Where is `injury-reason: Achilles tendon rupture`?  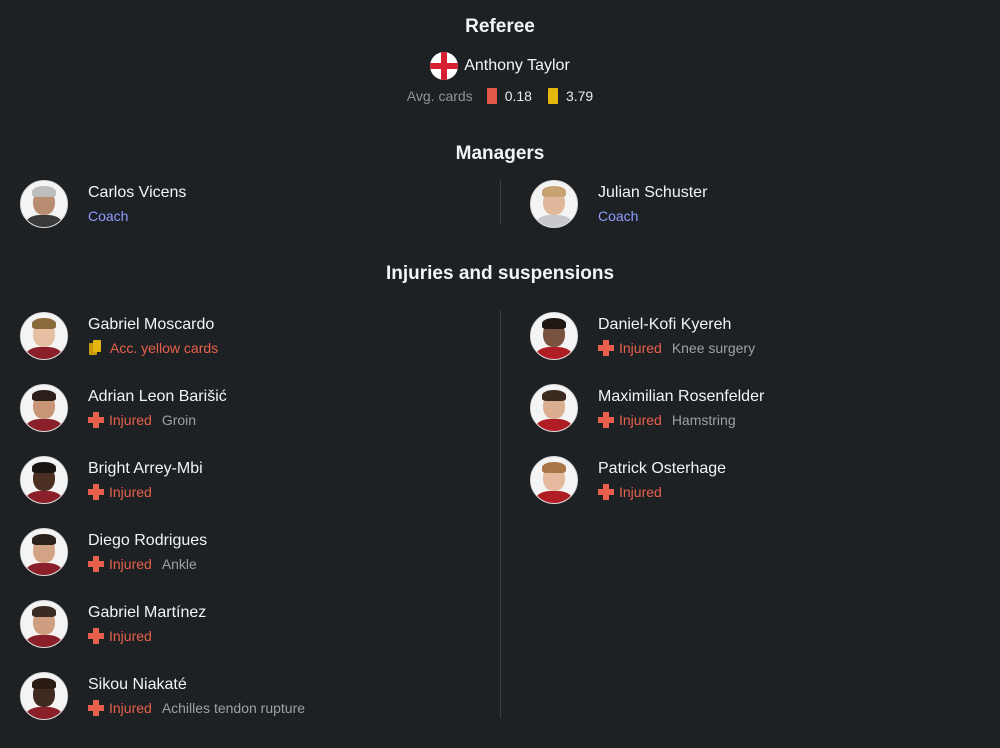 injury-reason: Achilles tendon rupture is located at coordinates (233, 707).